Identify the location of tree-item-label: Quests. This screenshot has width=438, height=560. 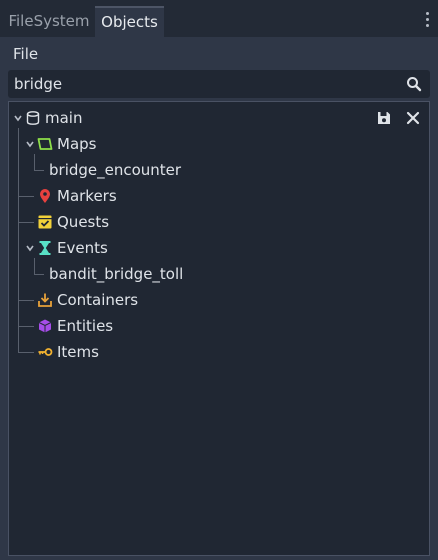
(83, 222).